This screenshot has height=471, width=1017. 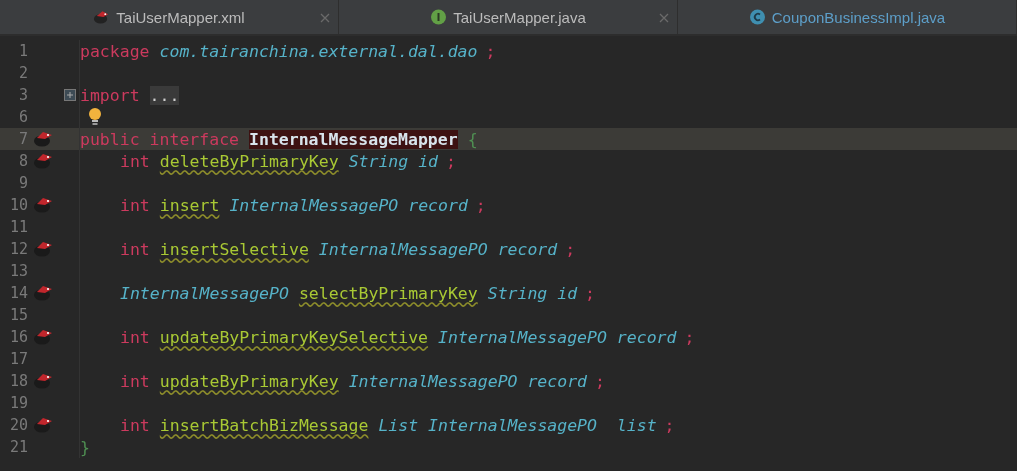 I want to click on class-icon, so click(x=757, y=17).